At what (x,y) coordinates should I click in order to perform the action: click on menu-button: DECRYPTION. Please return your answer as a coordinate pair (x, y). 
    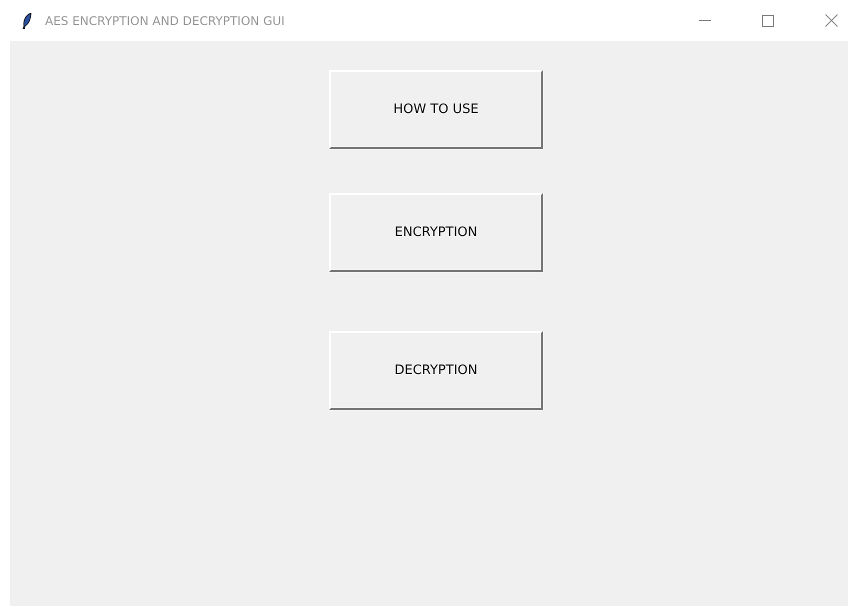
    Looking at the image, I should click on (436, 370).